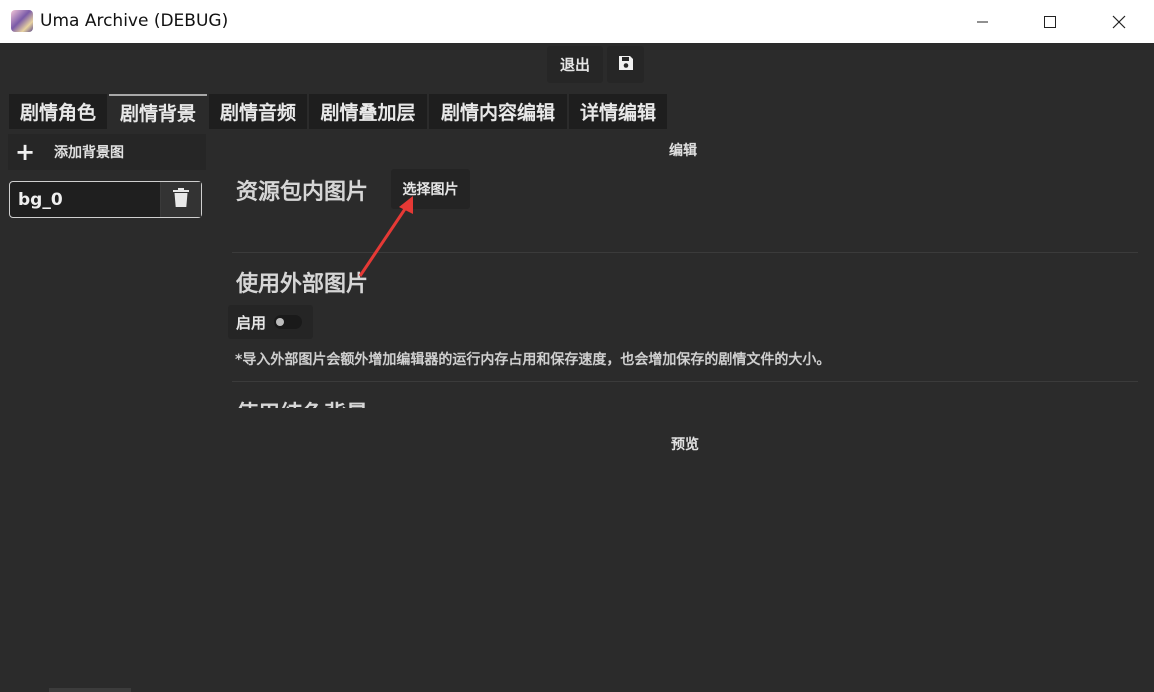  I want to click on close-icon, so click(1119, 21).